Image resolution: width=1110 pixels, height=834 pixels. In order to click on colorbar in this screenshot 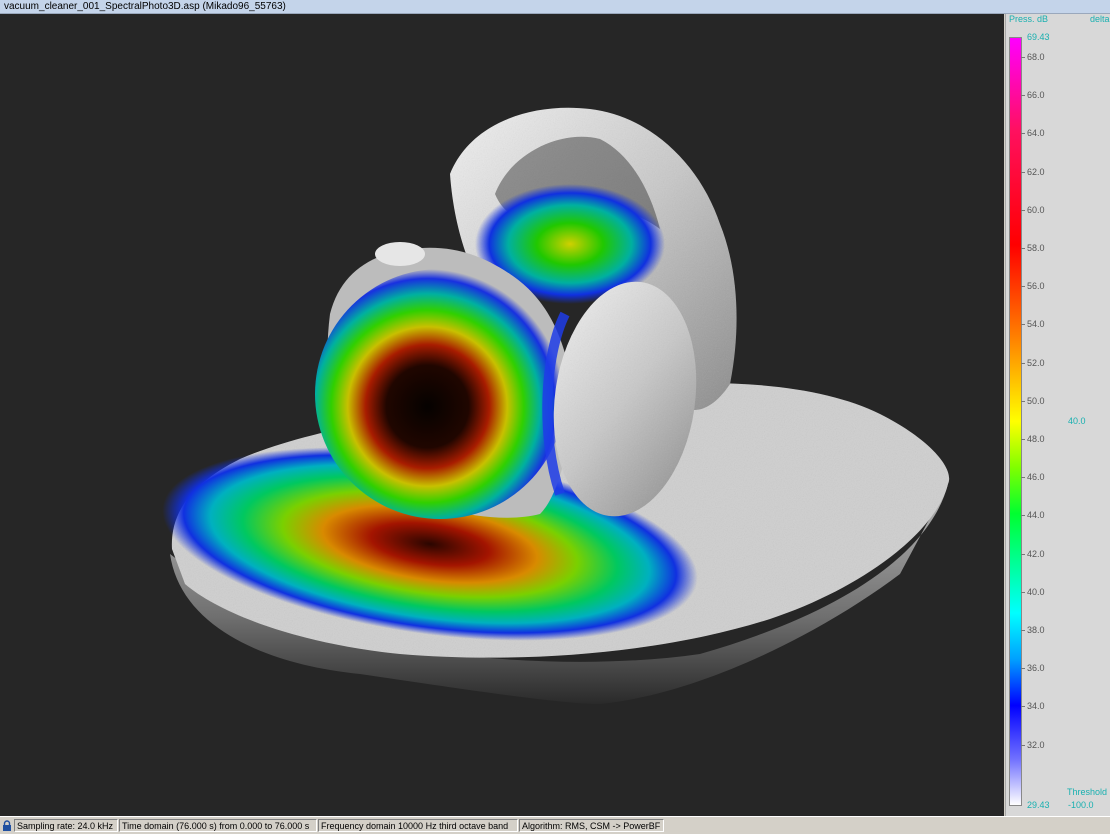, I will do `click(1015, 421)`.